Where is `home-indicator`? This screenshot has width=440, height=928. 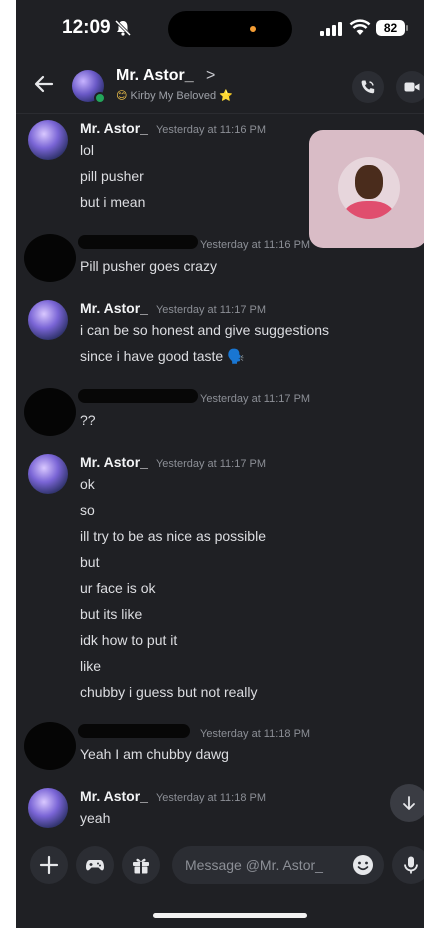 home-indicator is located at coordinates (230, 915).